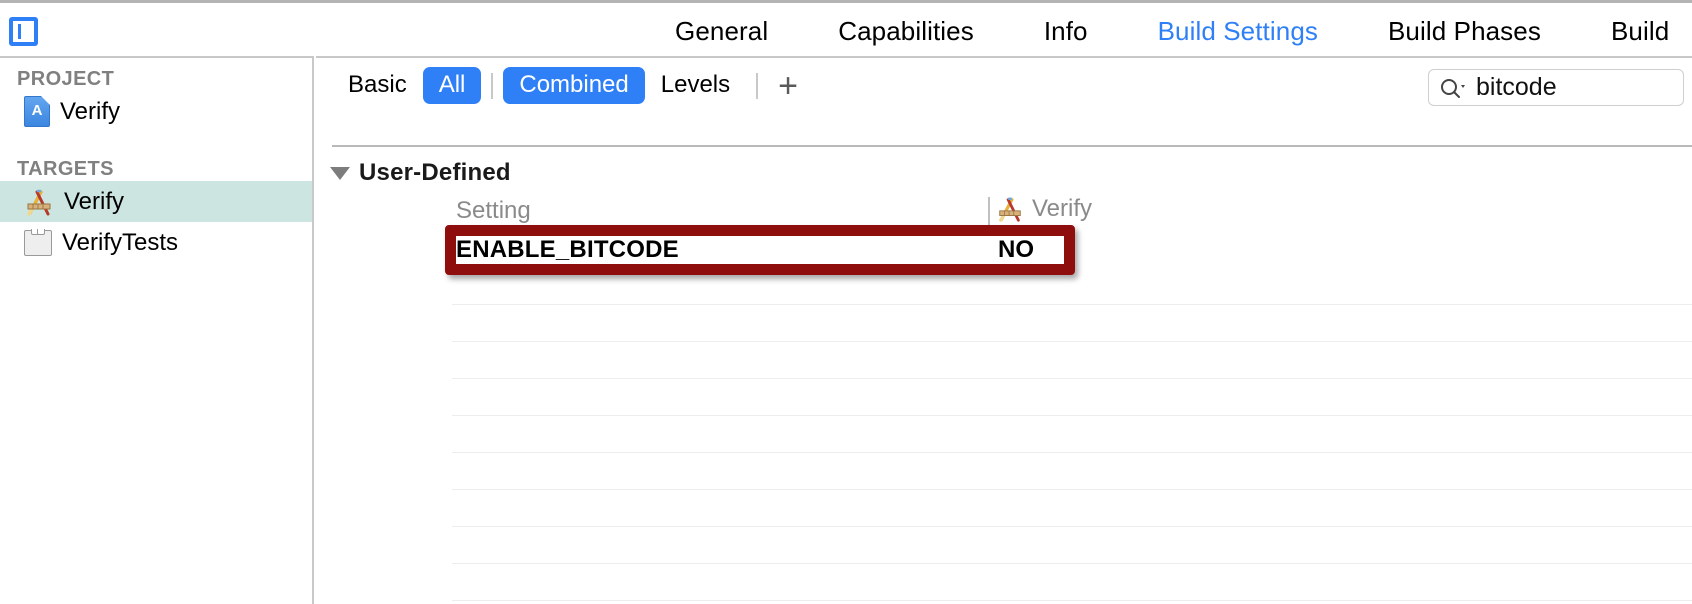  I want to click on search-icon, so click(1454, 88).